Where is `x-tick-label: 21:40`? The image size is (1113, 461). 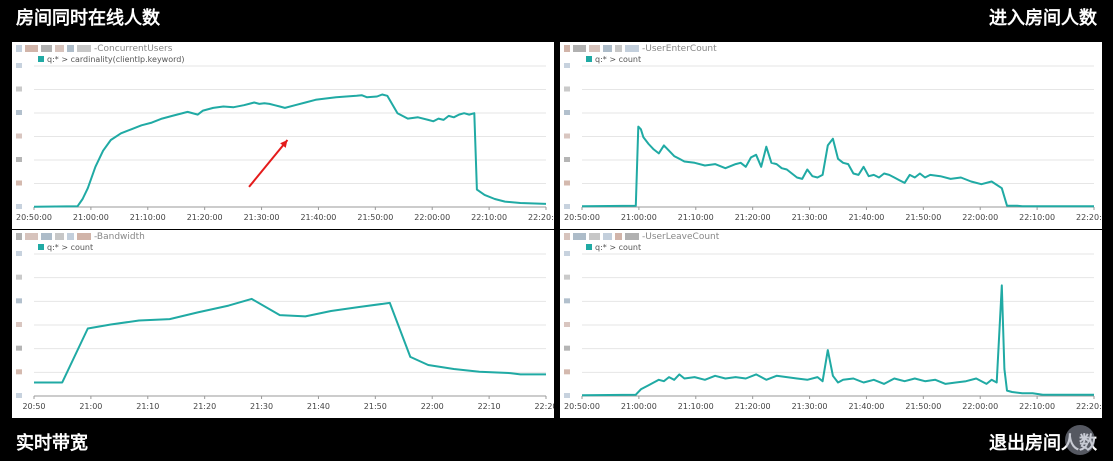
x-tick-label: 21:40 is located at coordinates (318, 406).